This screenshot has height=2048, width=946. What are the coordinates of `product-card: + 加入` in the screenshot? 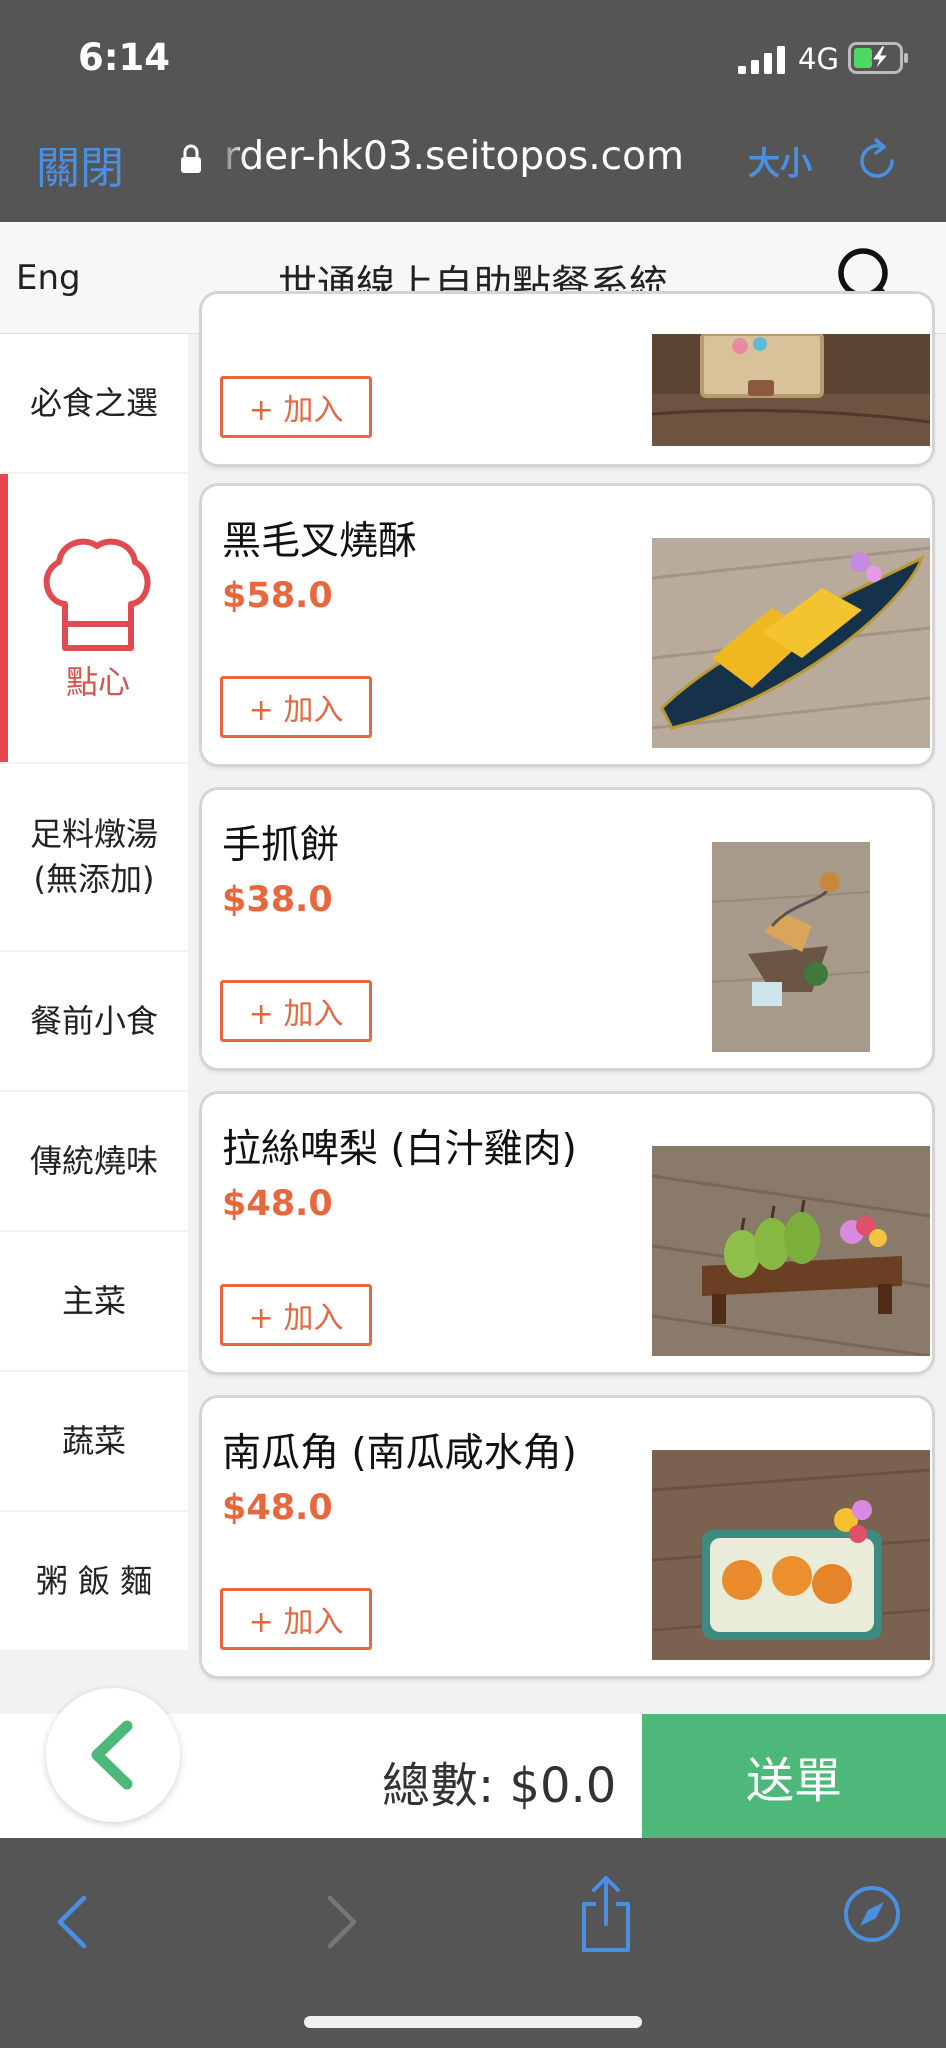 It's located at (567, 379).